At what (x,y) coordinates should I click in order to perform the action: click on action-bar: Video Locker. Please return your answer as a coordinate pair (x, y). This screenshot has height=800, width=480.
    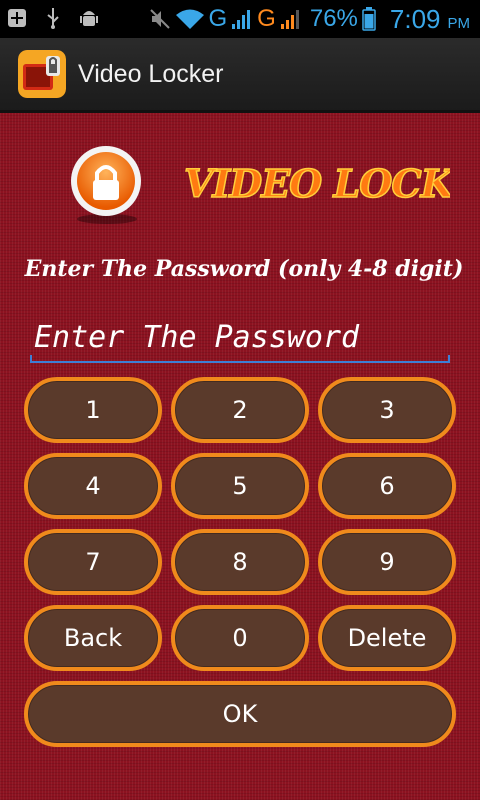
    Looking at the image, I should click on (240, 75).